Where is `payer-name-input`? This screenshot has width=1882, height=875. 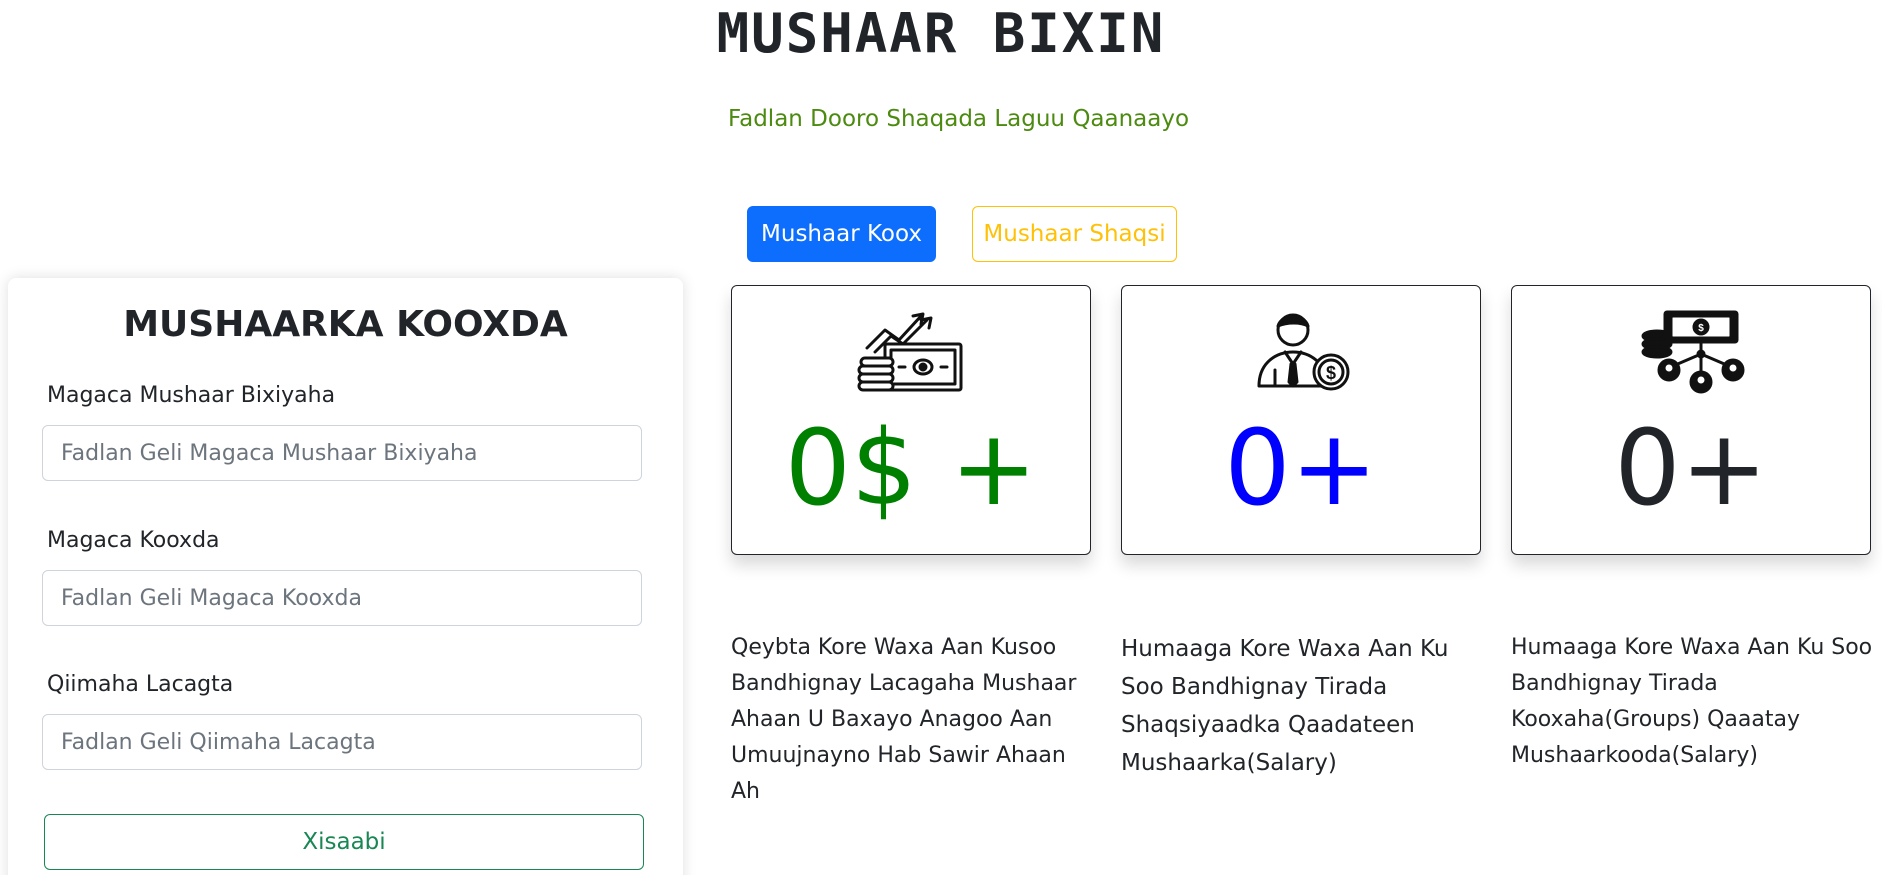
payer-name-input is located at coordinates (342, 453).